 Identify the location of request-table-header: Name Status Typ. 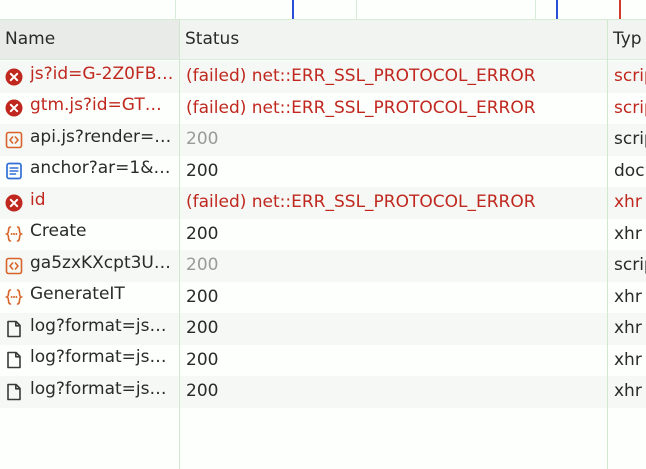
(323, 40).